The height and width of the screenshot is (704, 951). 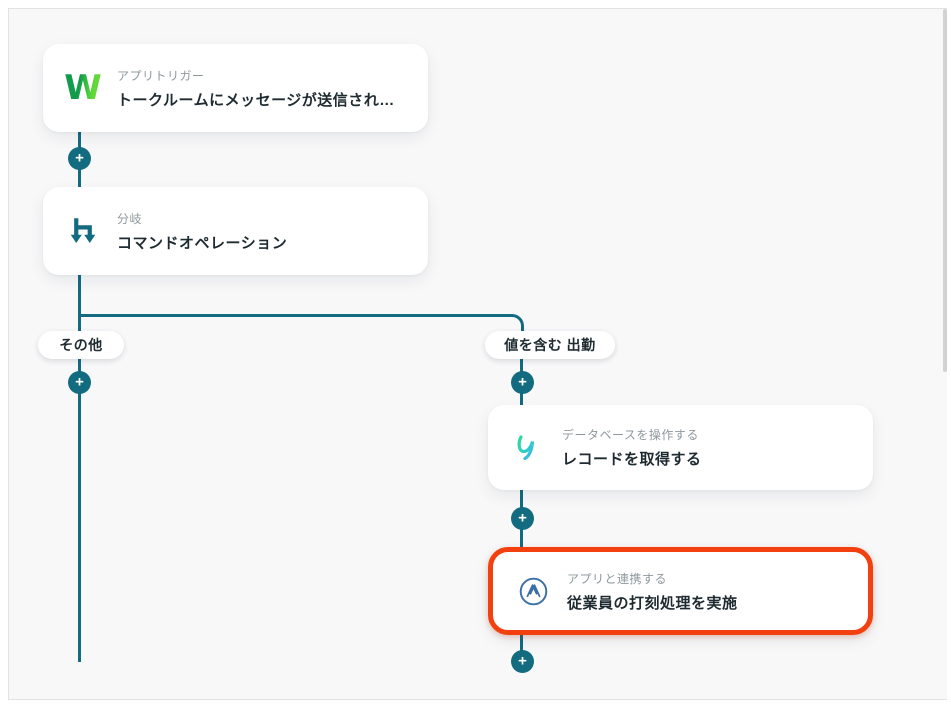 What do you see at coordinates (528, 448) in the screenshot?
I see `yoom-database-icon` at bounding box center [528, 448].